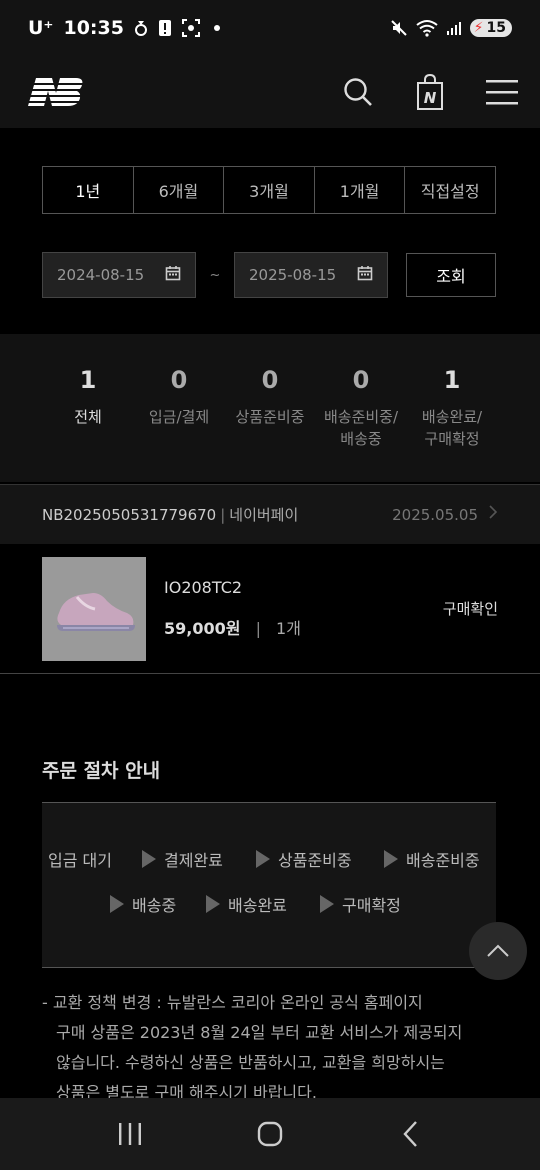 The height and width of the screenshot is (1170, 540). I want to click on tab-3-months: 3개월, so click(269, 190).